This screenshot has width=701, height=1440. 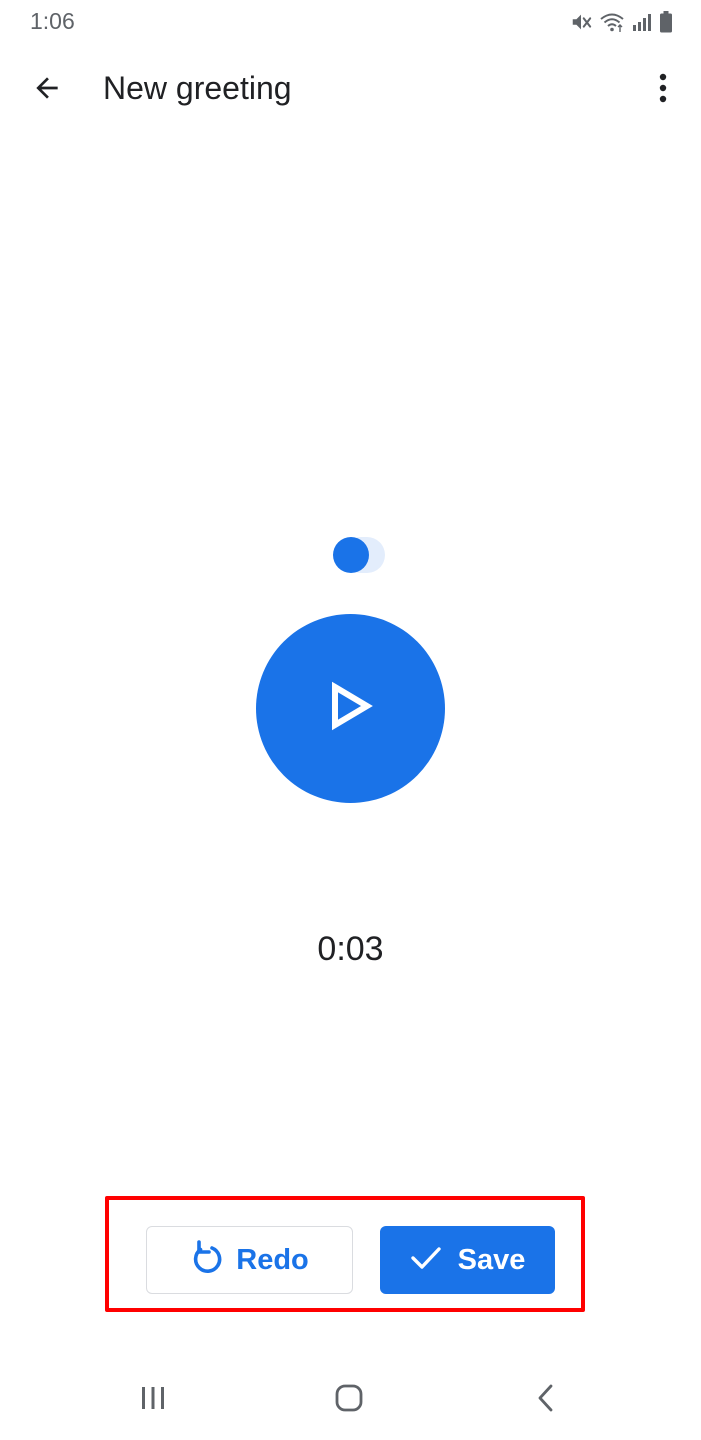 I want to click on system-back-button, so click(x=546, y=1400).